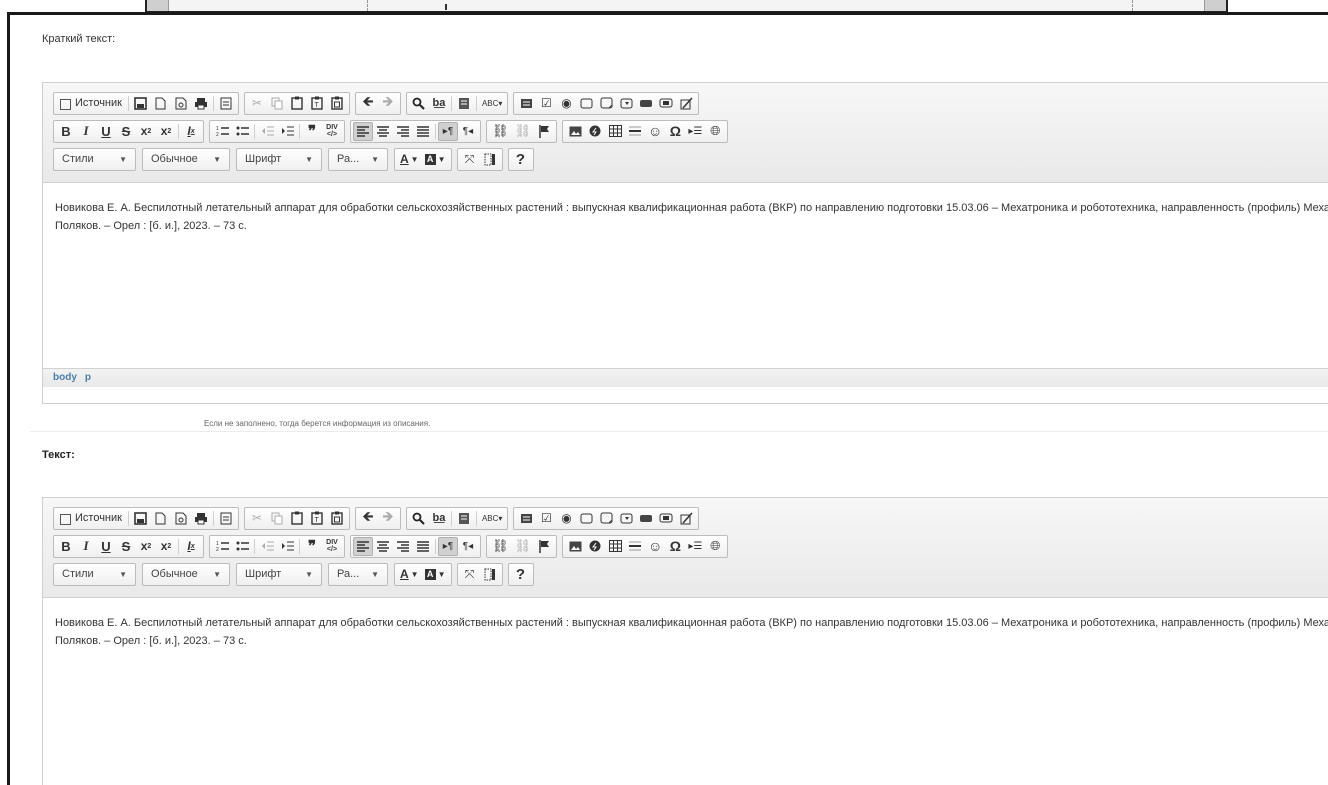 The image size is (1328, 785). I want to click on paste-text-icon: T, so click(317, 103).